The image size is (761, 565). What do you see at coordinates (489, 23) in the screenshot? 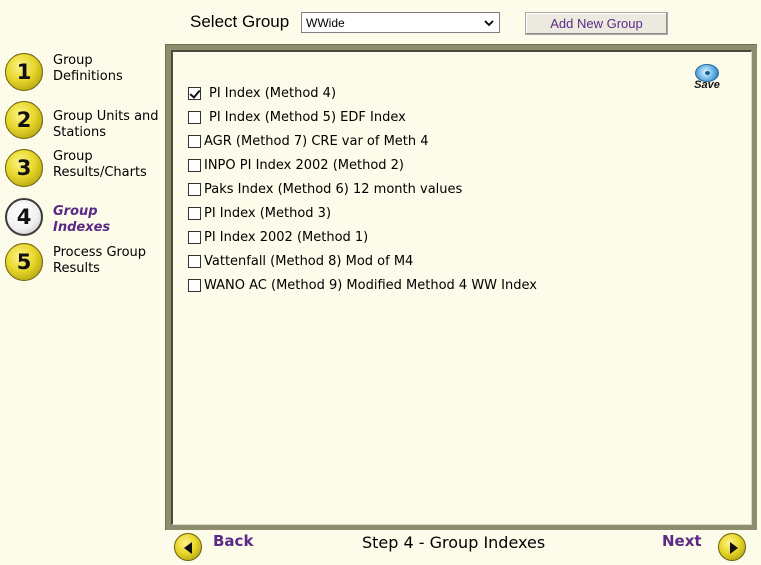
I see `chevron-down-icon` at bounding box center [489, 23].